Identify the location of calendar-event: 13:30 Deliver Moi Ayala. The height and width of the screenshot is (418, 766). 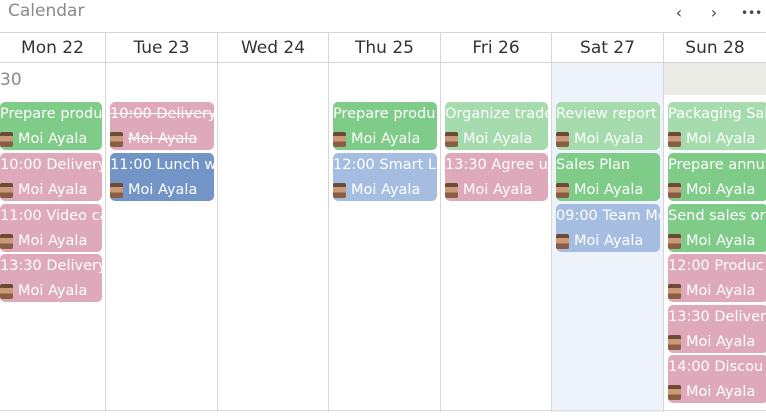
(717, 329).